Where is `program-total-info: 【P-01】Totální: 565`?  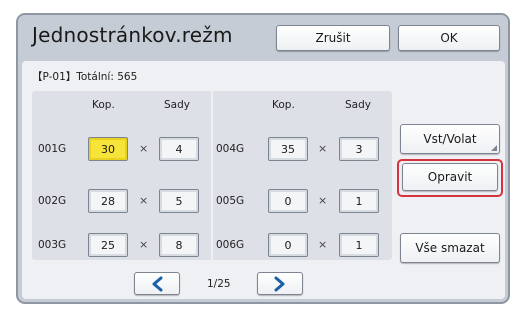
program-total-info: 【P-01】Totální: 565 is located at coordinates (85, 77).